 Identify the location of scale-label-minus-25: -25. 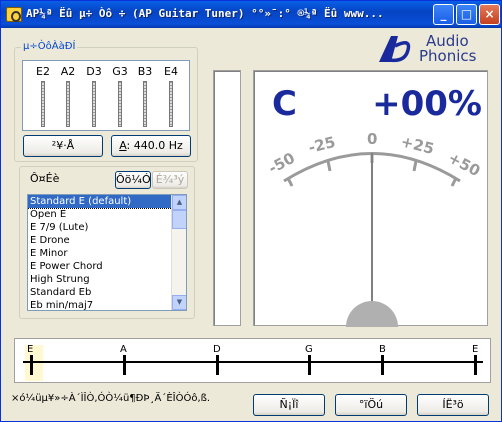
(322, 145).